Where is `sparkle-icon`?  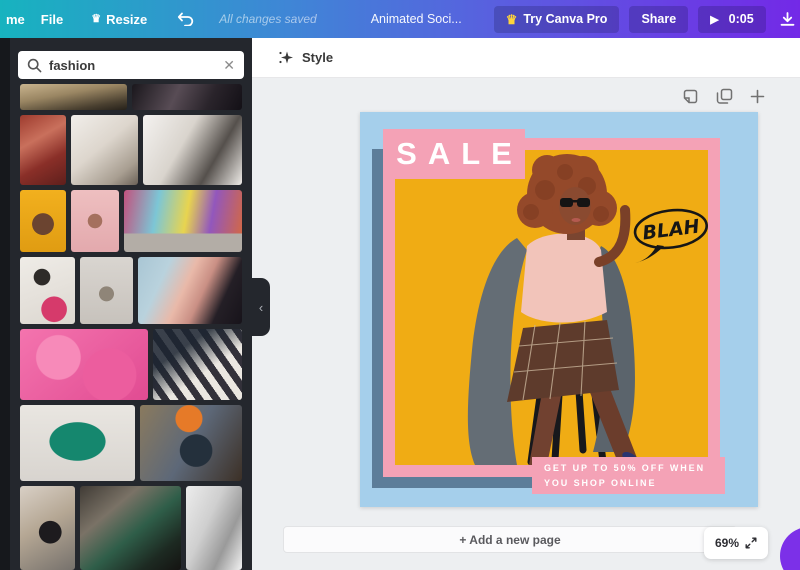
sparkle-icon is located at coordinates (286, 57).